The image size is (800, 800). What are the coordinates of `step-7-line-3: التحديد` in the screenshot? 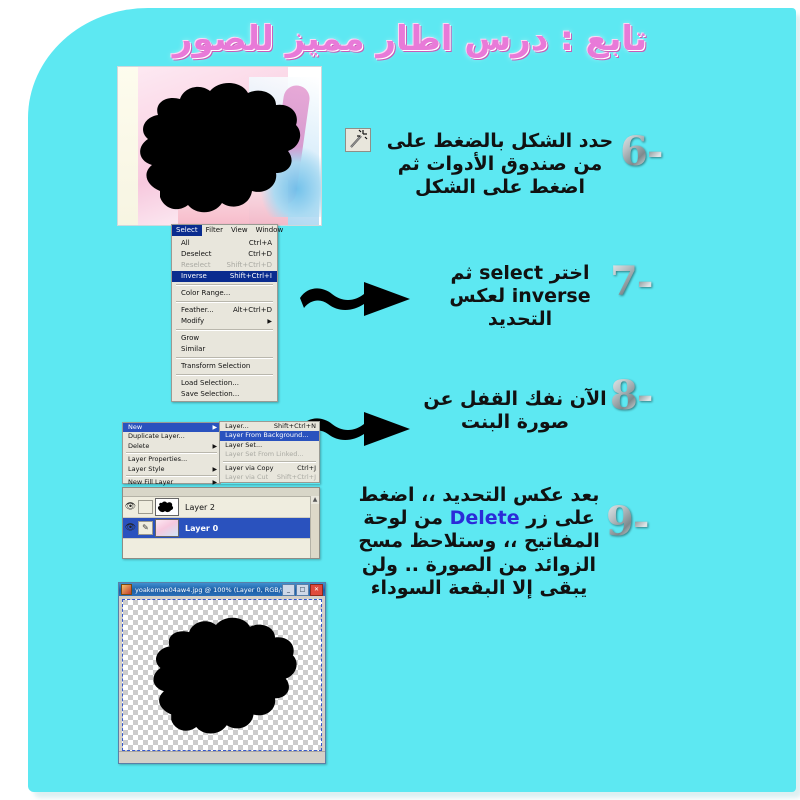 It's located at (520, 319).